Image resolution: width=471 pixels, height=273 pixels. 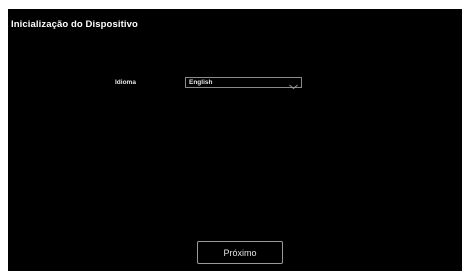 I want to click on dialog-title: Inicialização do Dispositivo, so click(x=74, y=24).